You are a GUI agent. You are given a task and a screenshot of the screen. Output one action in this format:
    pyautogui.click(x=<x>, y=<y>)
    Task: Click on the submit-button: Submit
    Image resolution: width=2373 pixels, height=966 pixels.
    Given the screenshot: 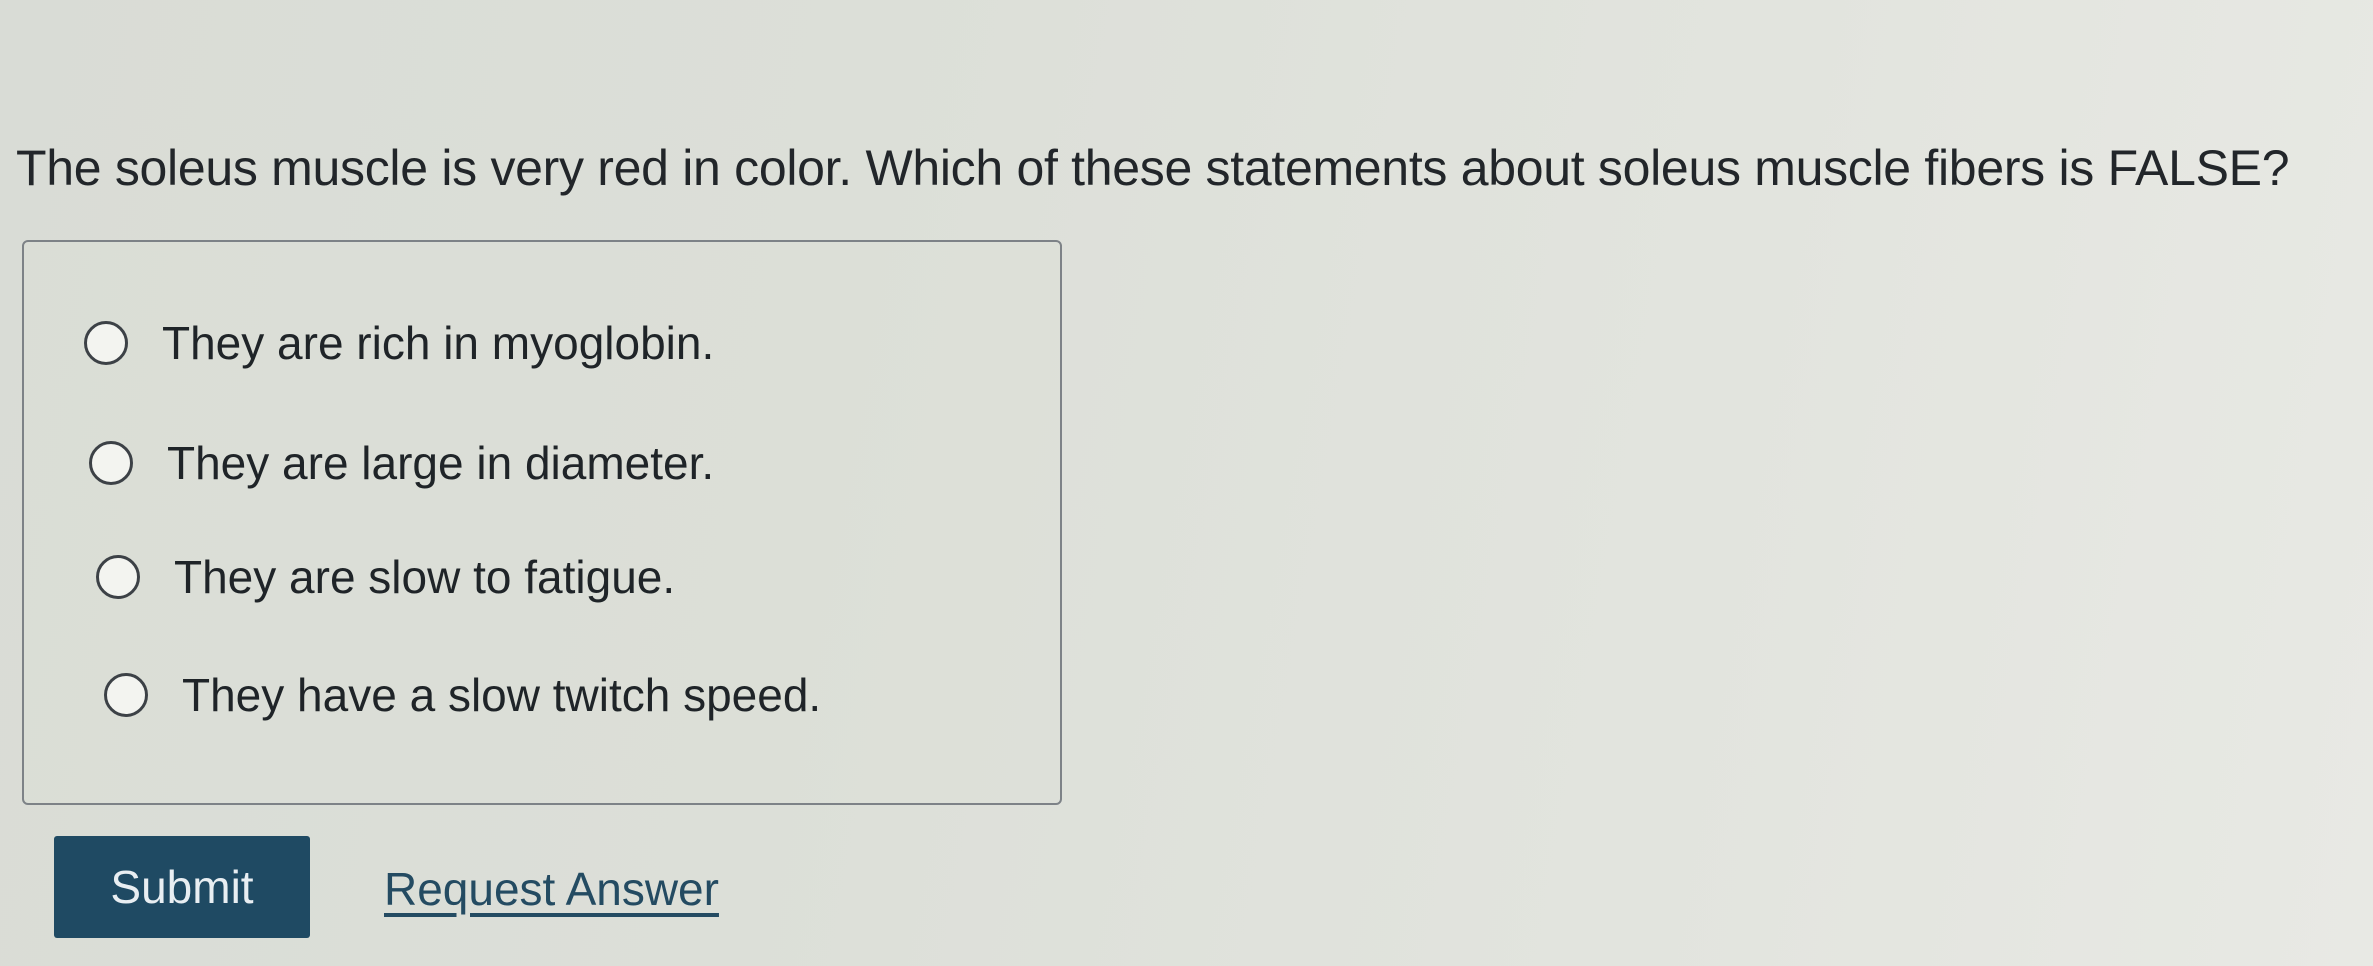 What is the action you would take?
    pyautogui.click(x=182, y=887)
    